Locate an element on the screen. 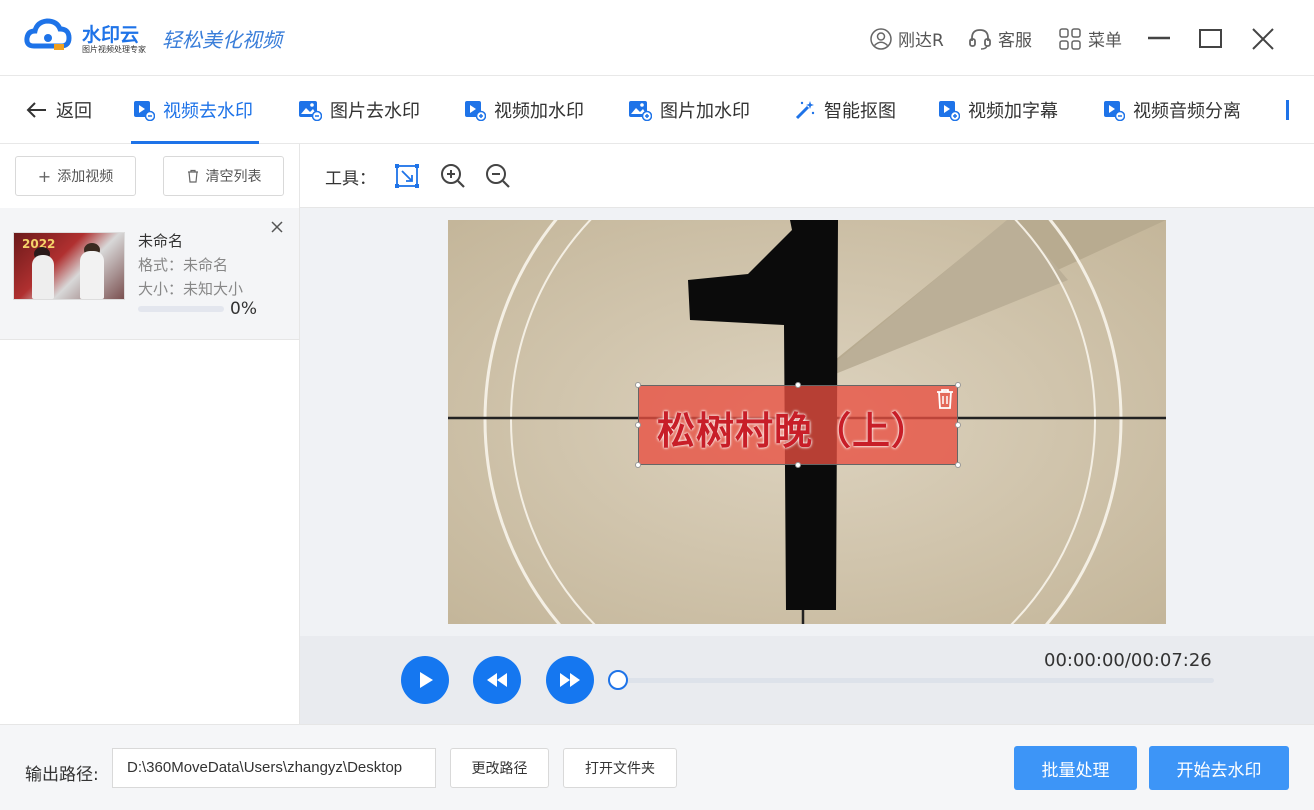  start-remove-watermark-button: 开始去水印 is located at coordinates (1219, 768).